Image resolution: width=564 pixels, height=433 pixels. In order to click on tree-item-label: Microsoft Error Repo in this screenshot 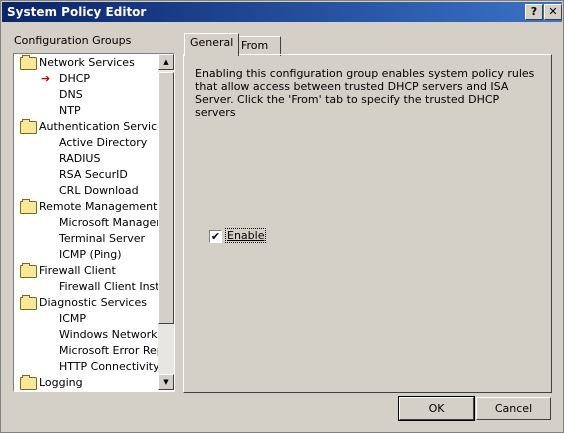, I will do `click(115, 350)`.